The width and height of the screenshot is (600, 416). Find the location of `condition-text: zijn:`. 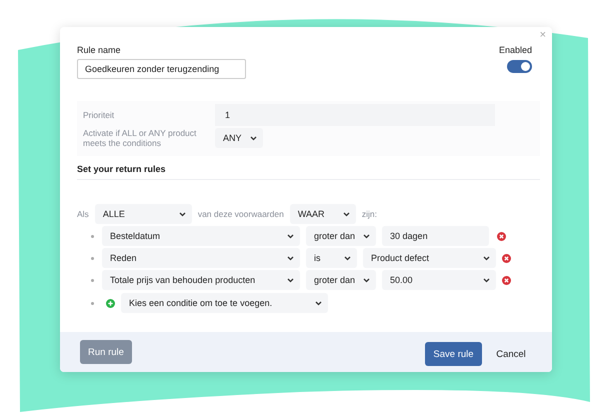

condition-text: zijn: is located at coordinates (369, 214).